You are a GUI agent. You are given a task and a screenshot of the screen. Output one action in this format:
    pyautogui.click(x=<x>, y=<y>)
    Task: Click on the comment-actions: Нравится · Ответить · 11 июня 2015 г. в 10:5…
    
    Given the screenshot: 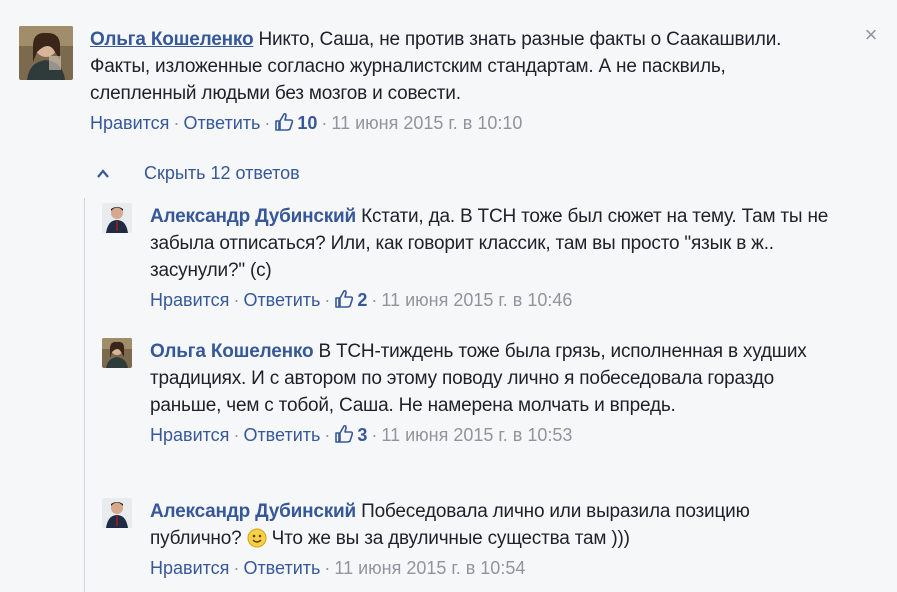 What is the action you would take?
    pyautogui.click(x=495, y=568)
    